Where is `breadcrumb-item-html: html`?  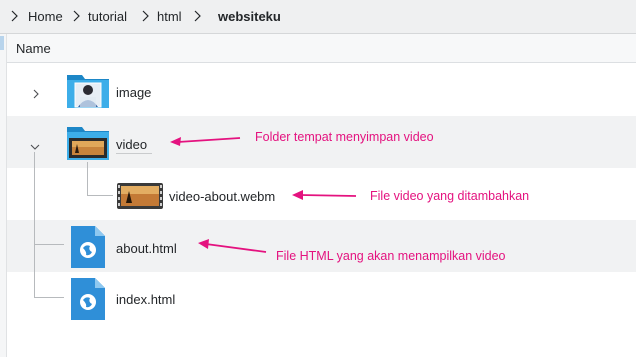
breadcrumb-item-html: html is located at coordinates (169, 16).